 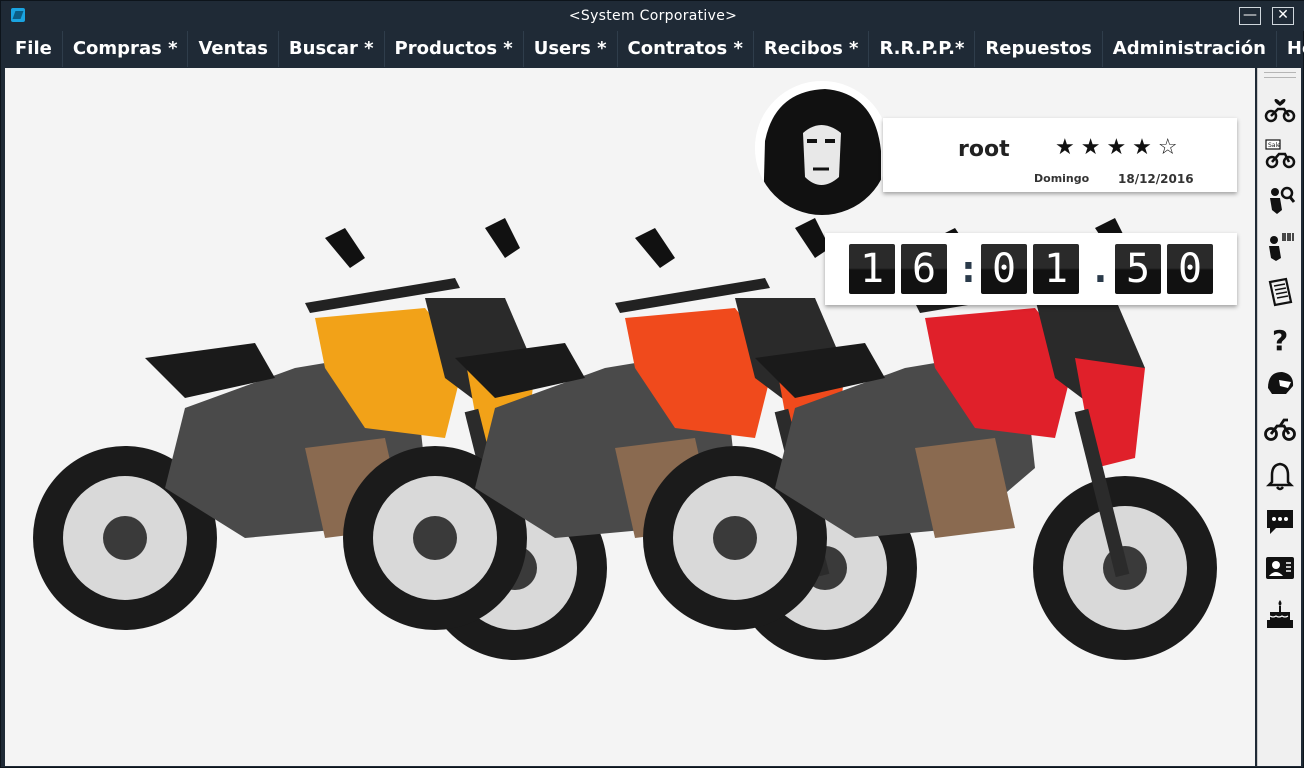 I want to click on sale-motorcycle-button: Sale, so click(x=1280, y=154).